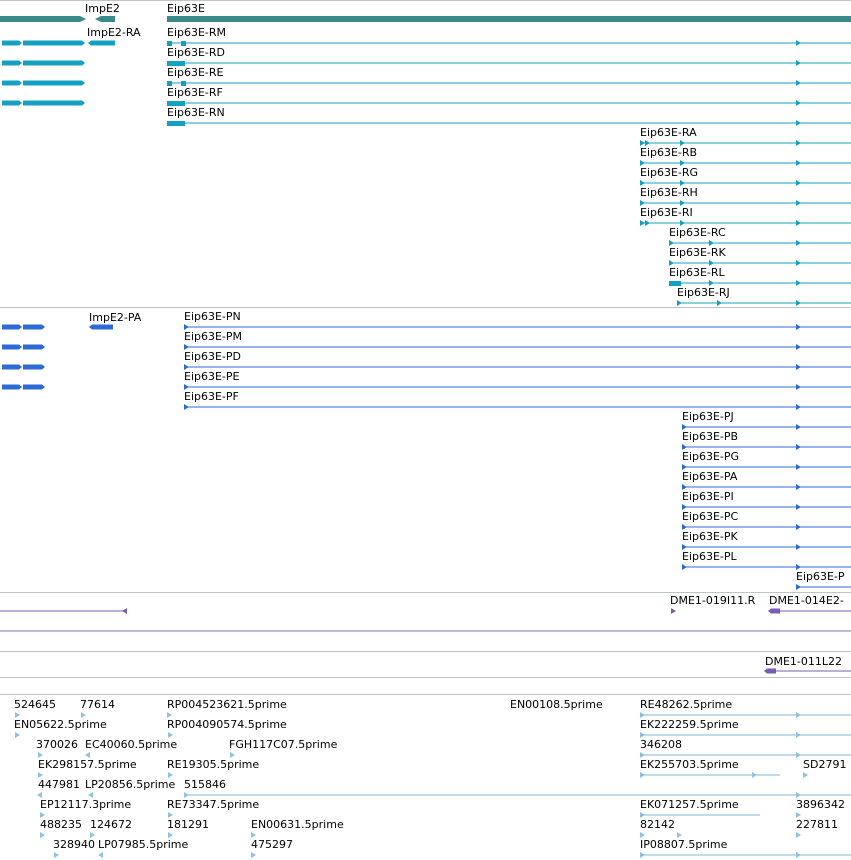 This screenshot has height=860, width=851. What do you see at coordinates (111, 824) in the screenshot?
I see `est-label: 124672` at bounding box center [111, 824].